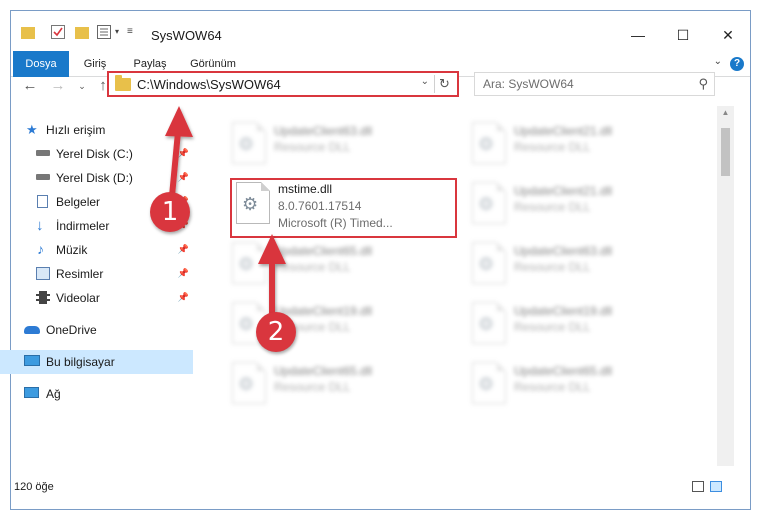 This screenshot has height=520, width=769. Describe the element at coordinates (725, 152) in the screenshot. I see `scrollbar-thumb` at that location.